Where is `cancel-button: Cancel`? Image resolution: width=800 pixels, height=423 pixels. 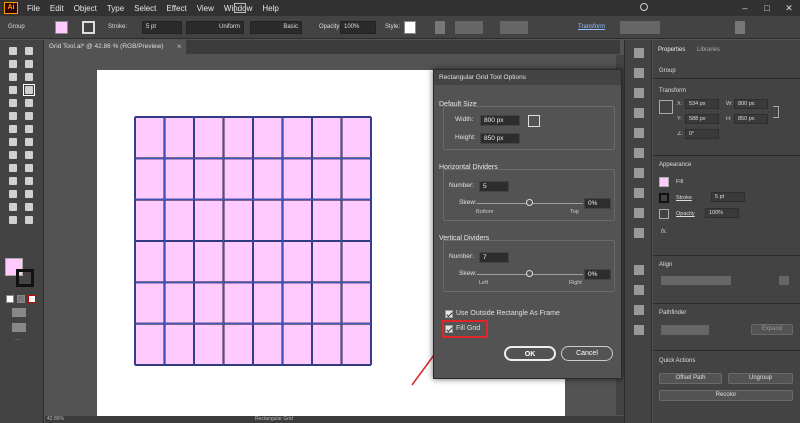
cancel-button: Cancel is located at coordinates (587, 353).